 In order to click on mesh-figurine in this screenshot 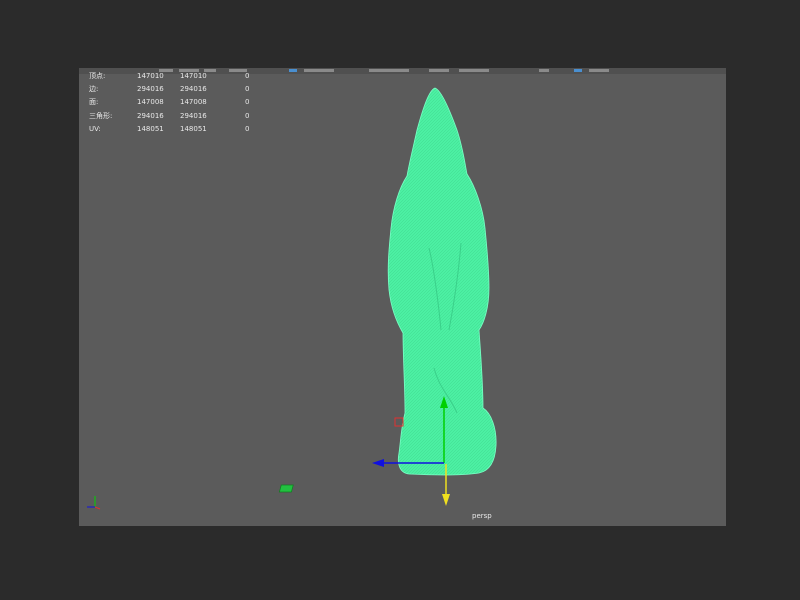, I will do `click(442, 281)`.